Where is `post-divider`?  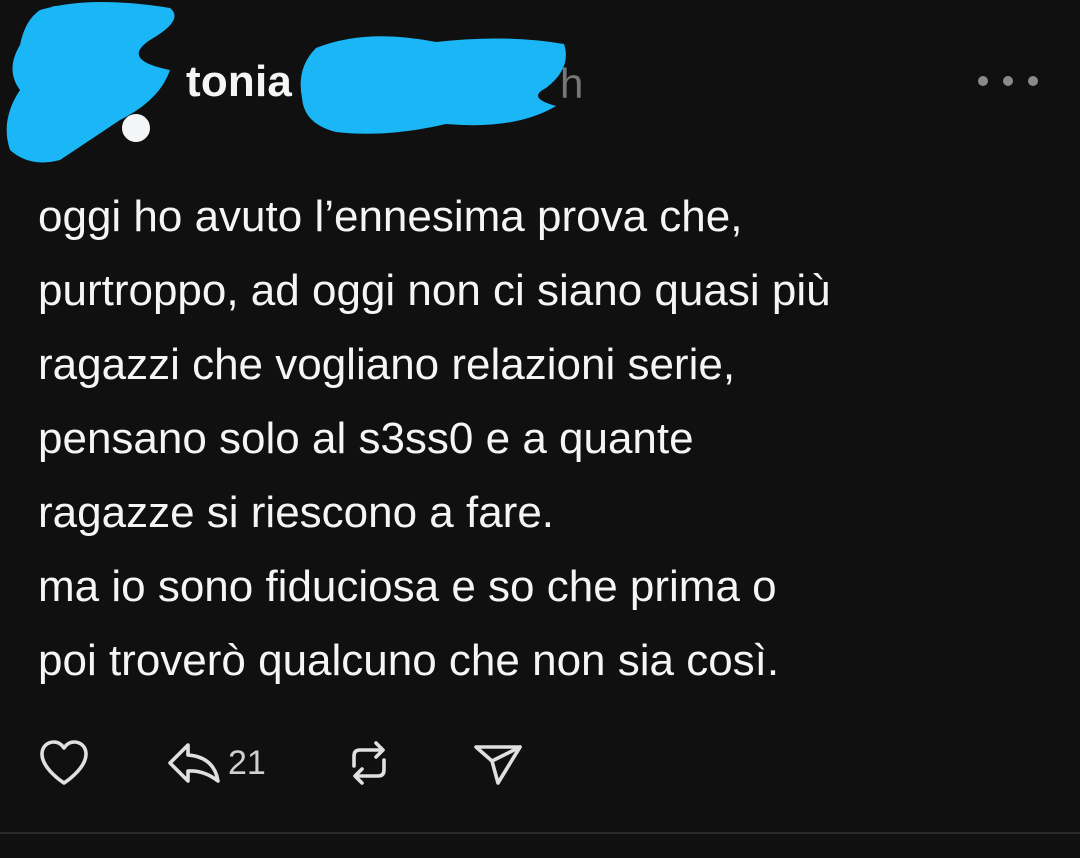
post-divider is located at coordinates (540, 833).